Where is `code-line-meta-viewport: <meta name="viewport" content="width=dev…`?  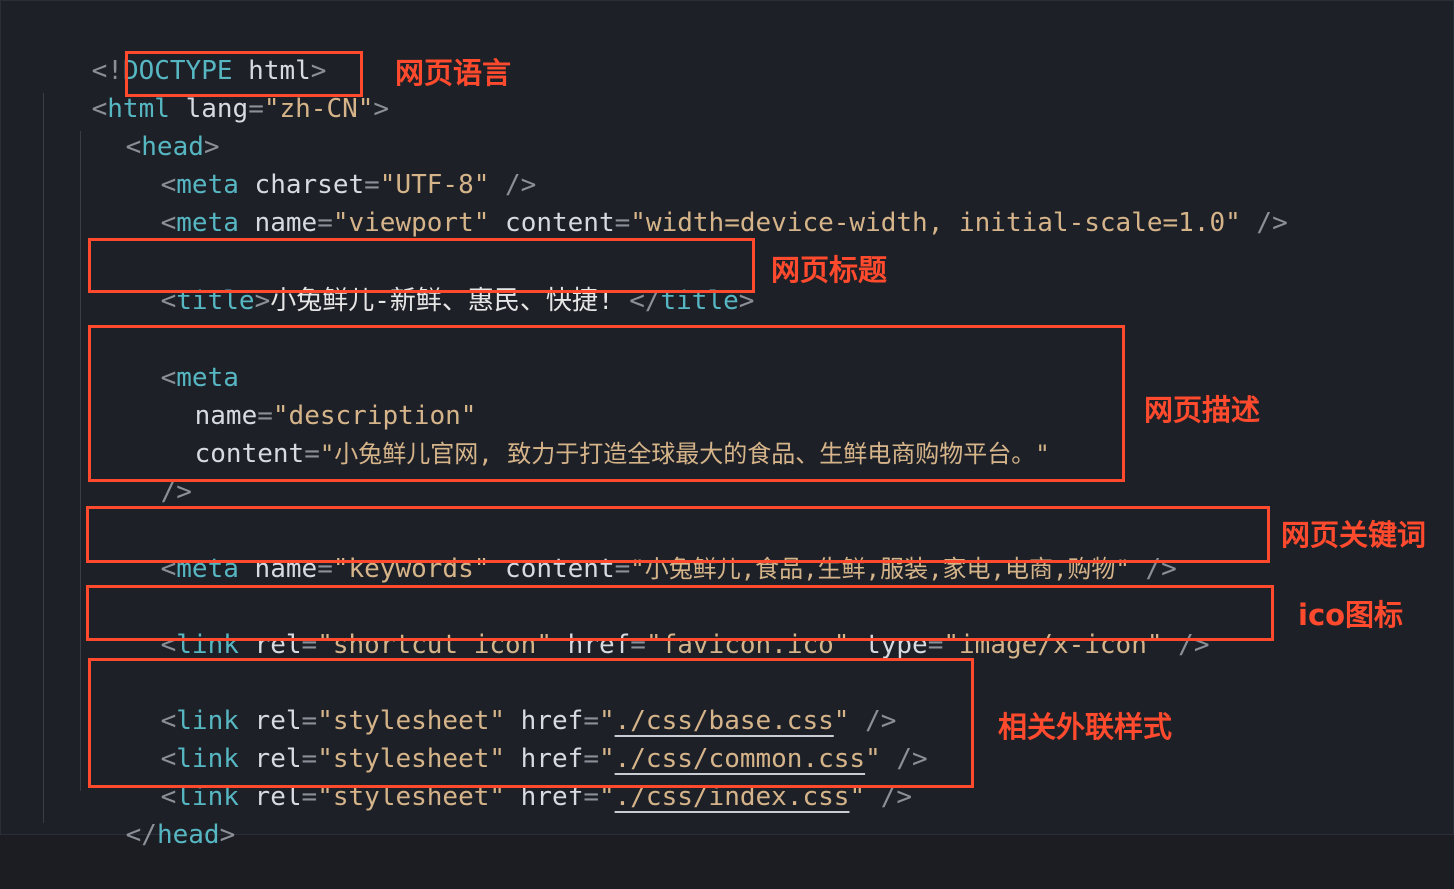 code-line-meta-viewport: <meta name="viewport" content="width=dev… is located at coordinates (693, 203).